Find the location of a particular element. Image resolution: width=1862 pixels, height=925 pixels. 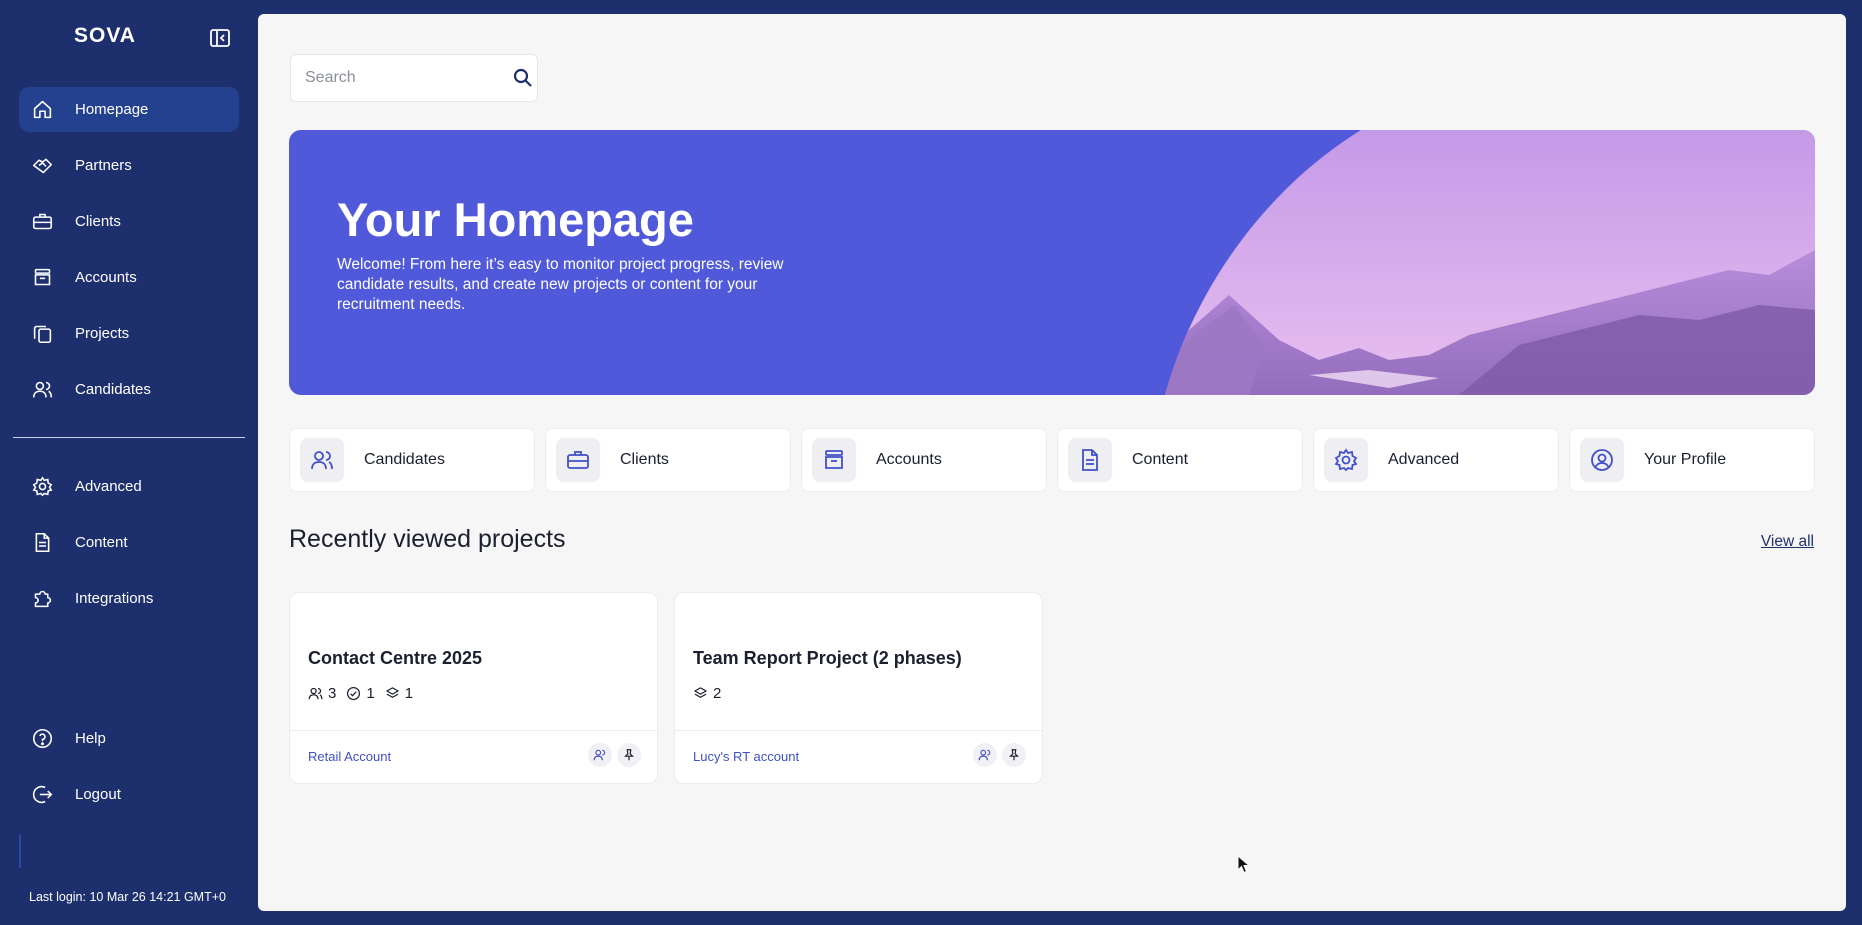

sidebar-item-integrations: Integrations is located at coordinates (129, 598).